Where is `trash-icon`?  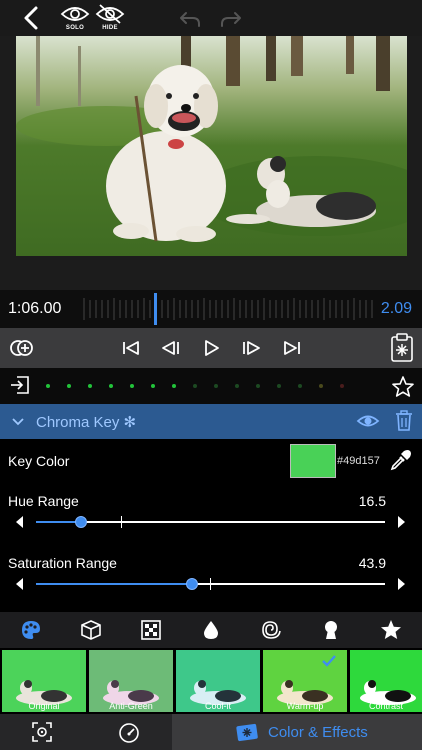
trash-icon is located at coordinates (404, 420).